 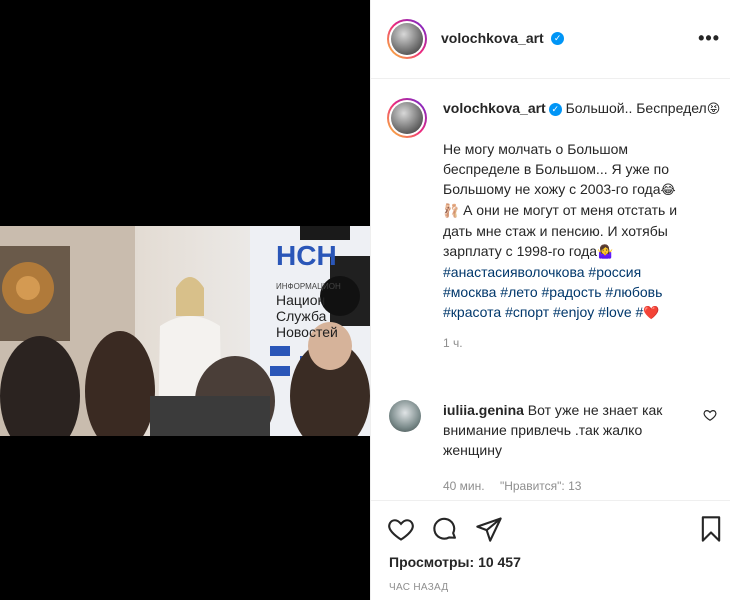 What do you see at coordinates (640, 312) in the screenshot?
I see `hashtag: #` at bounding box center [640, 312].